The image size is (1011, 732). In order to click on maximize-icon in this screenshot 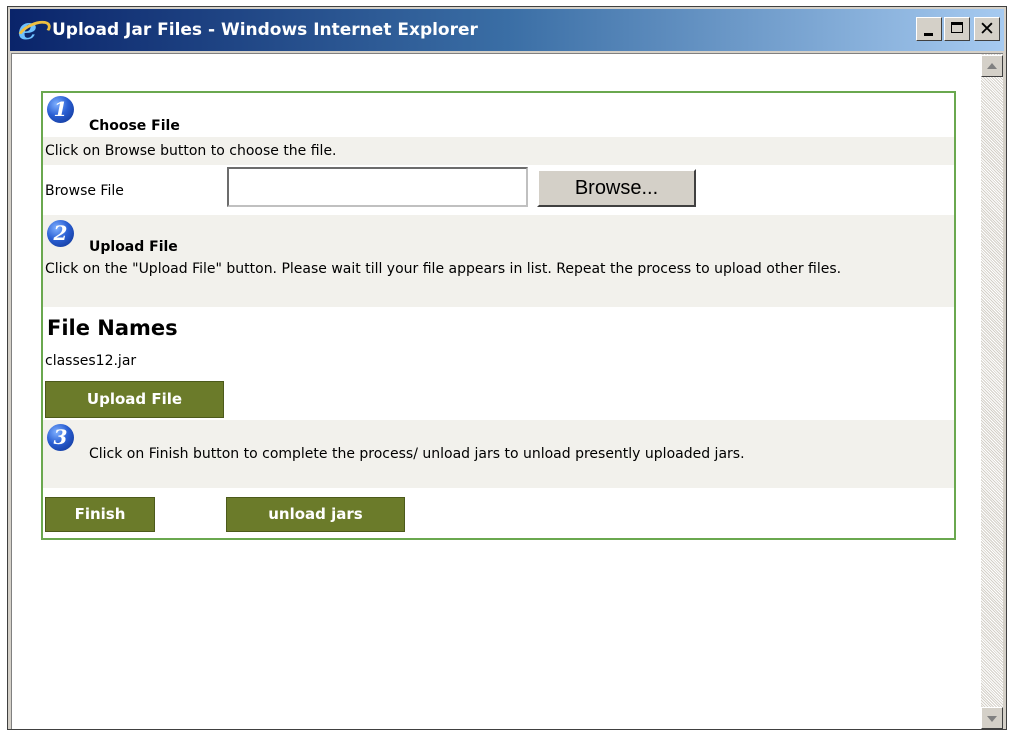, I will do `click(957, 27)`.